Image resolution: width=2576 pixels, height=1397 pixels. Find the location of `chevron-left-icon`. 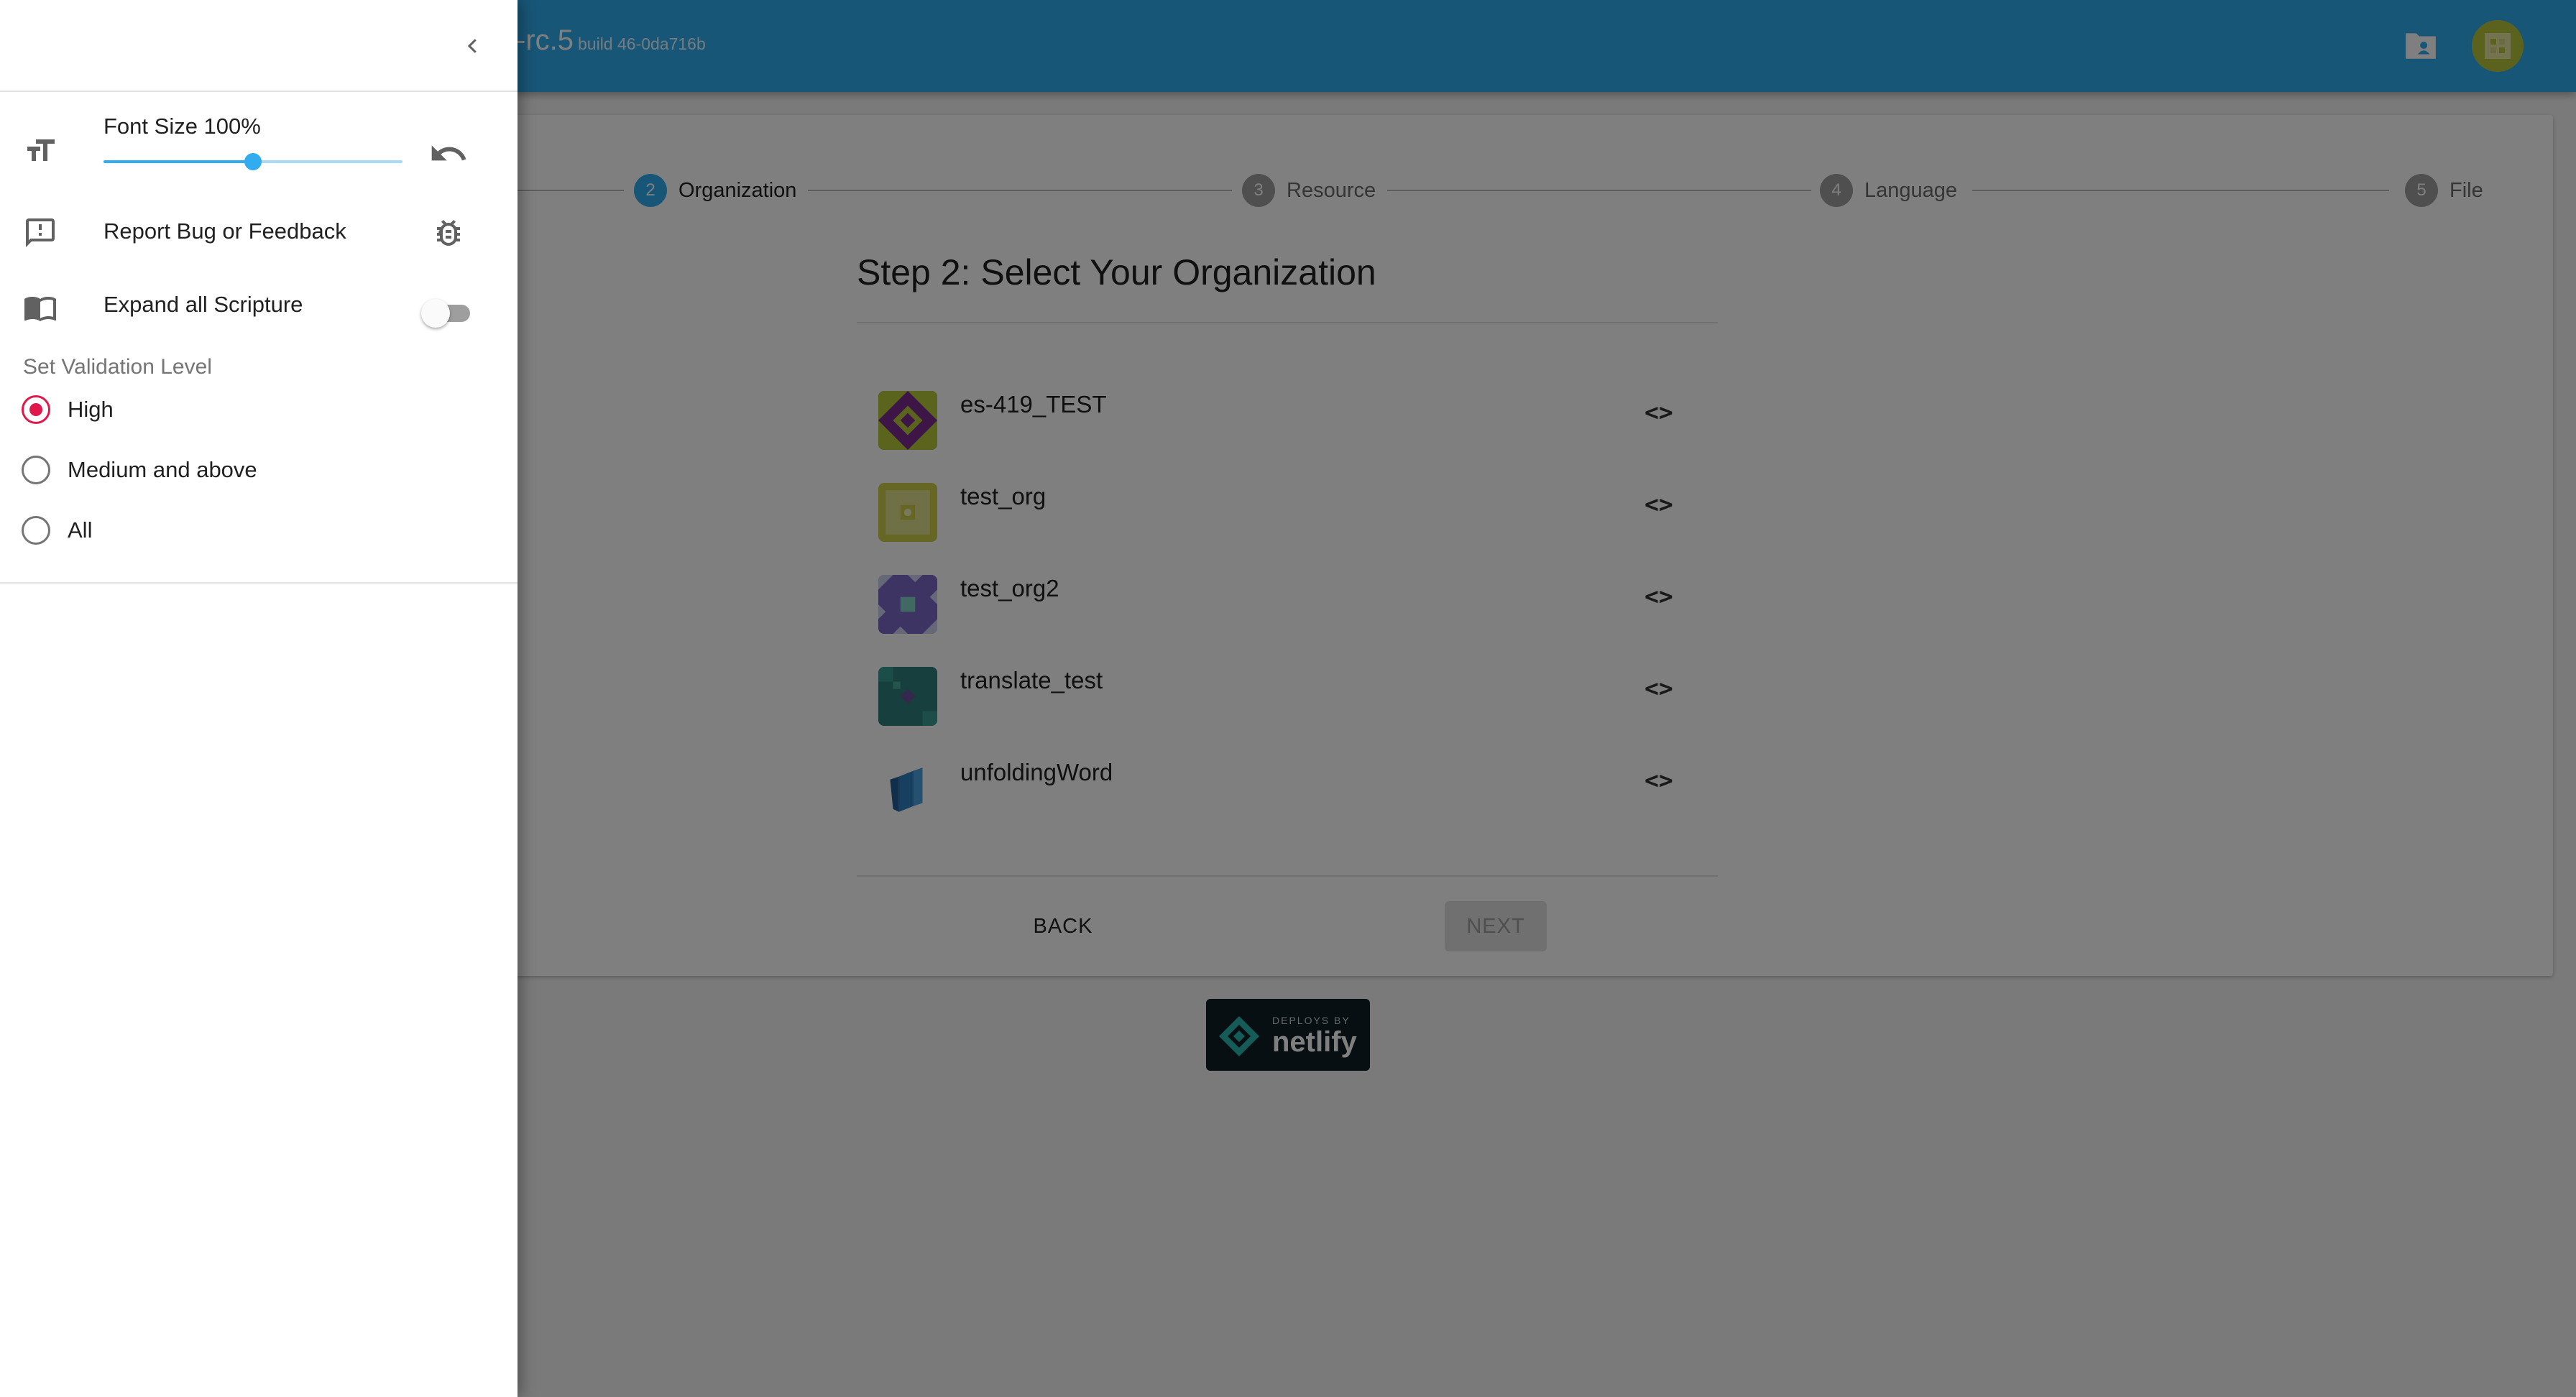

chevron-left-icon is located at coordinates (473, 46).